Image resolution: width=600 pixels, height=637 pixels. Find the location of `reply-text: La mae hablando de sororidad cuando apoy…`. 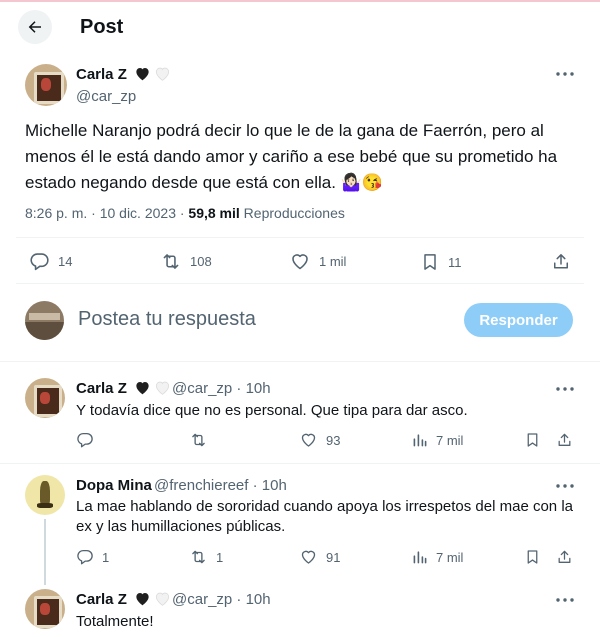

reply-text: La mae hablando de sororidad cuando apoy… is located at coordinates (324, 516).